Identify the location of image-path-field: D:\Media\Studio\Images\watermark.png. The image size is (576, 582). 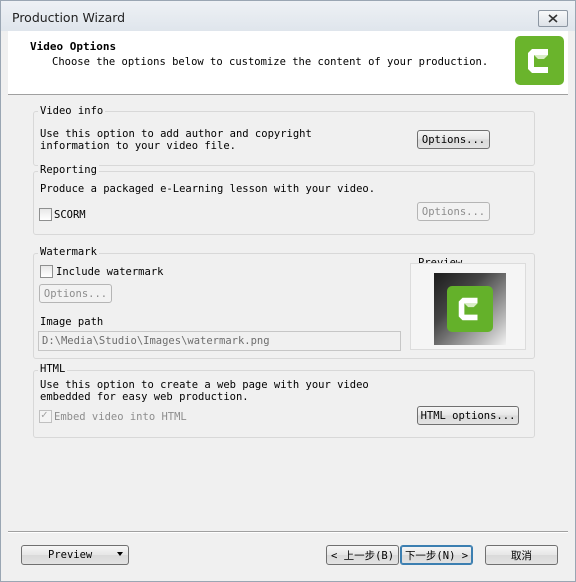
(219, 341).